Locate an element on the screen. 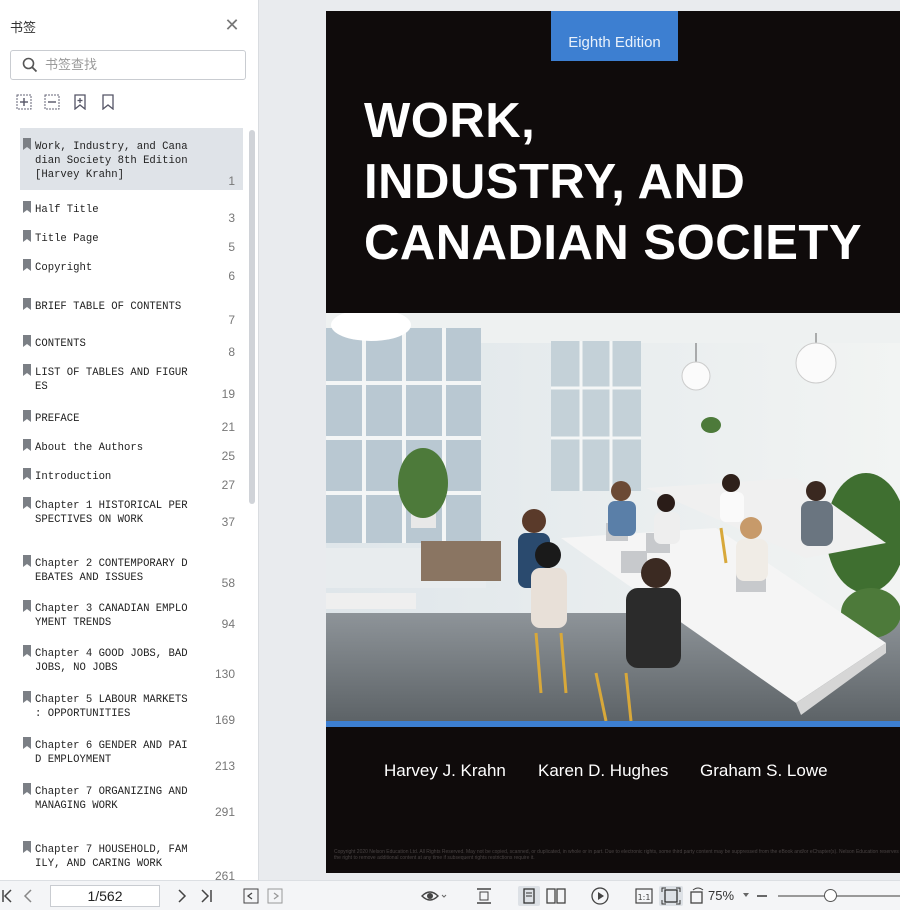 This screenshot has height=910, width=900. last-page-icon is located at coordinates (206, 896).